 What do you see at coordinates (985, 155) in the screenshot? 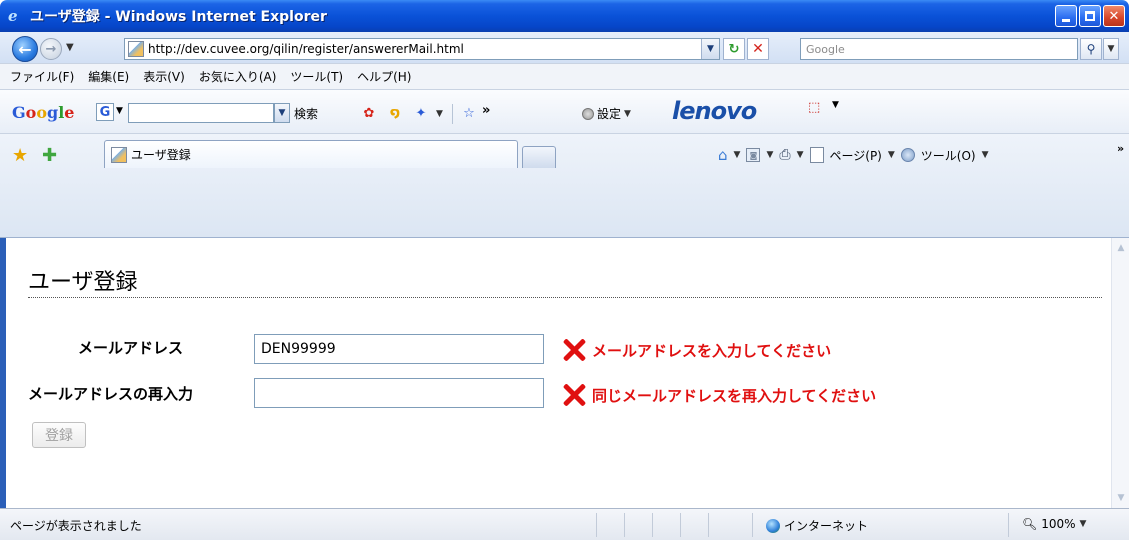
I see `tools-menu-dropdown: ▼` at bounding box center [985, 155].